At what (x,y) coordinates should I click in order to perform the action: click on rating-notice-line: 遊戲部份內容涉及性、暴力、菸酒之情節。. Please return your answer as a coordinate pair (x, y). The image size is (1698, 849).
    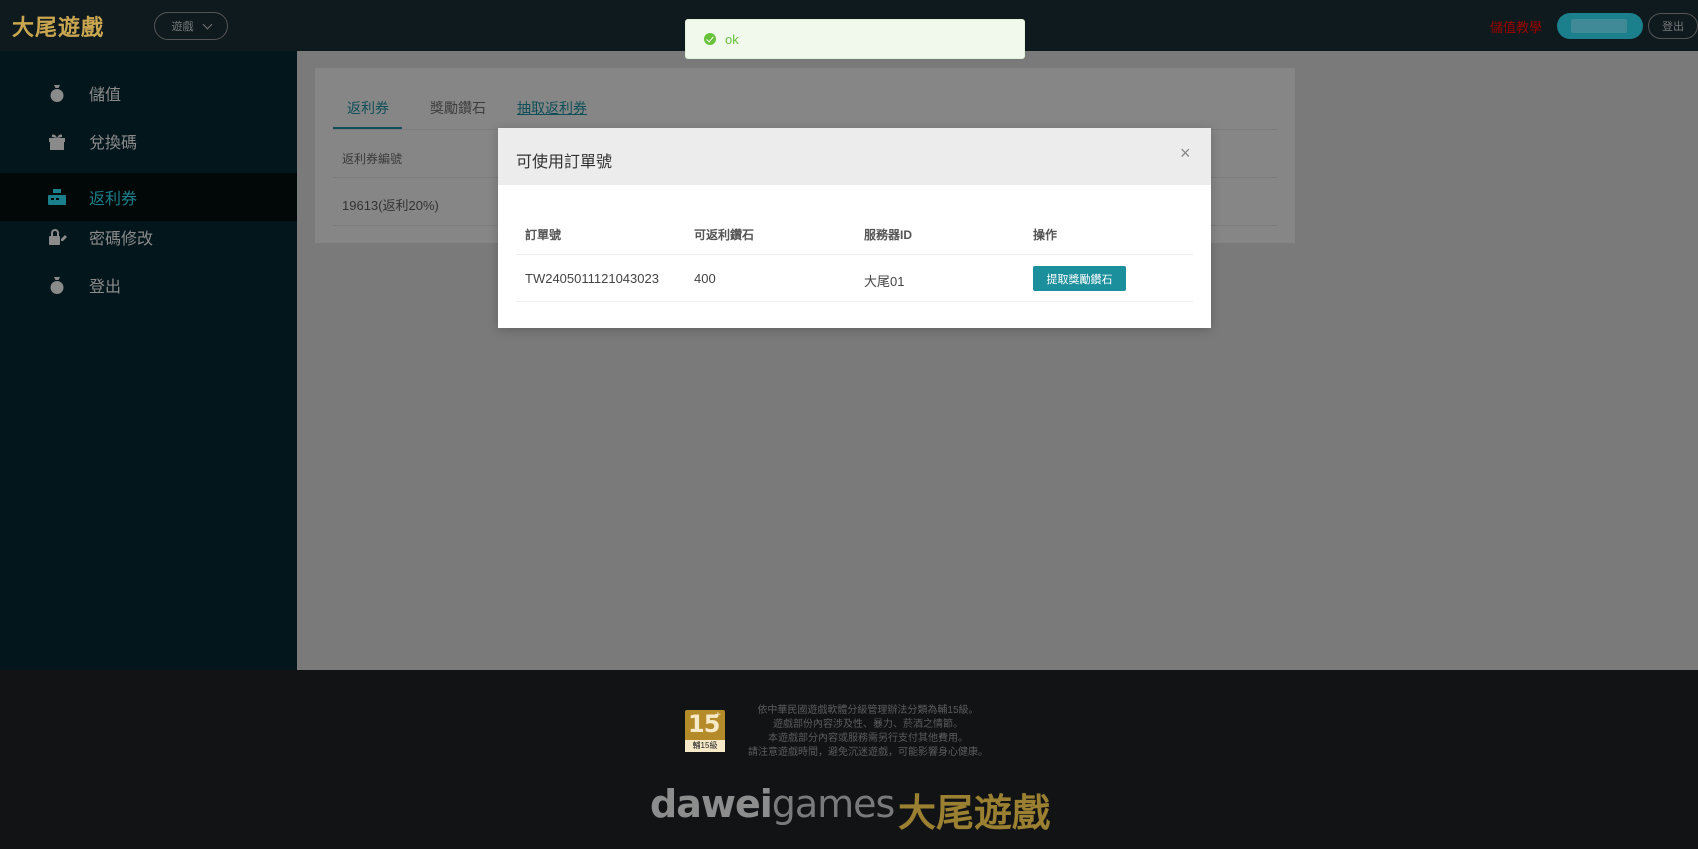
    Looking at the image, I should click on (868, 724).